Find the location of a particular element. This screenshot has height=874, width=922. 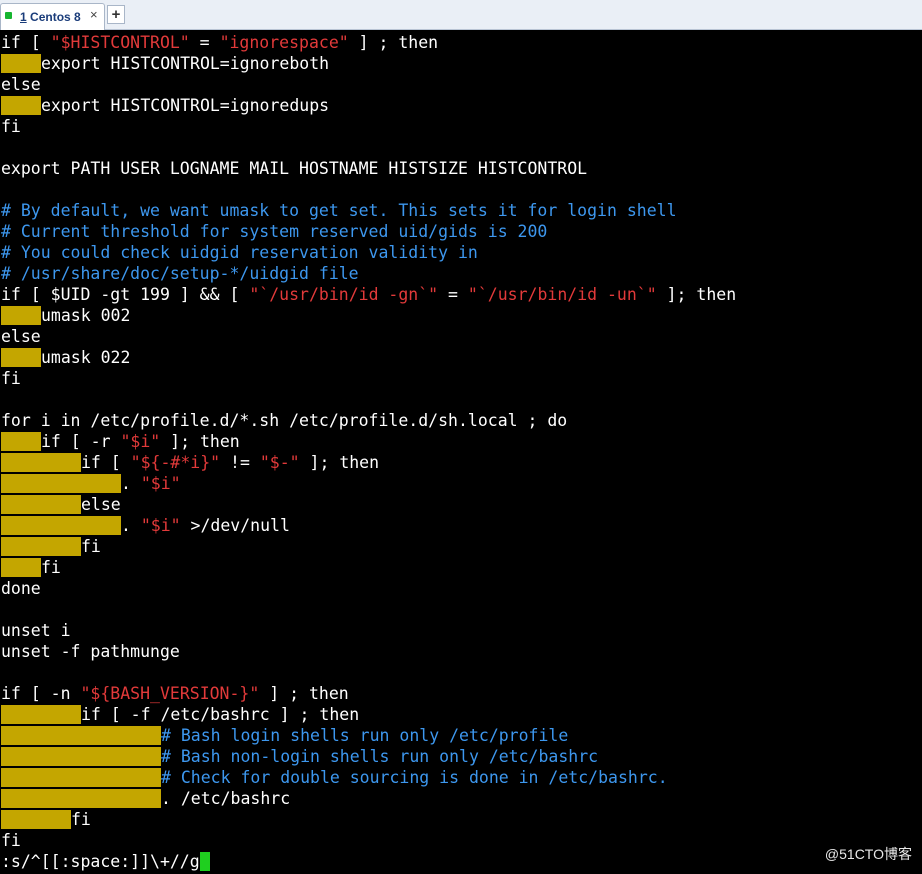

code-text: unset i is located at coordinates (36, 630).